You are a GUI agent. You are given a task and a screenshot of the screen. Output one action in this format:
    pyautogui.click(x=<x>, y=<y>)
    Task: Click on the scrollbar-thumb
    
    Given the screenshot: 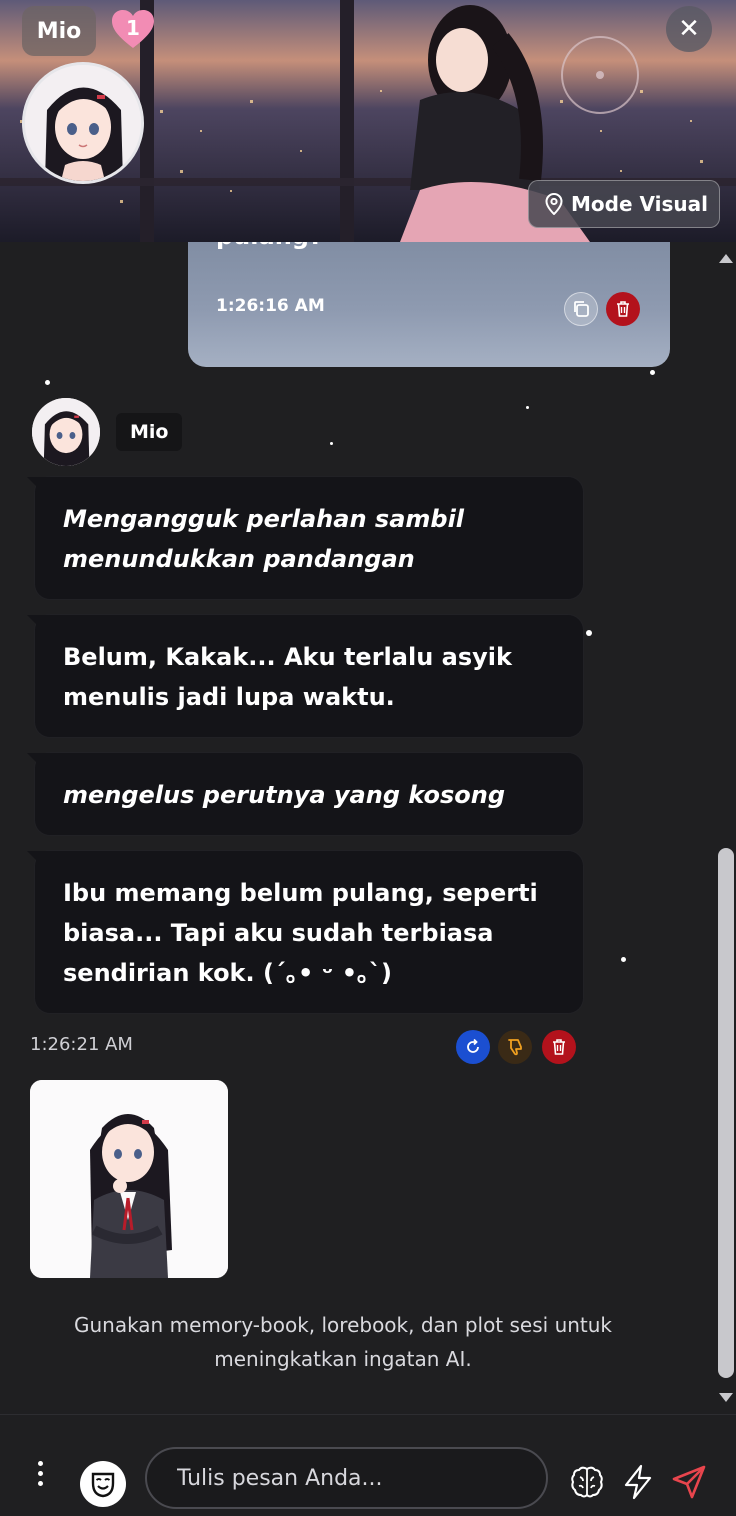 What is the action you would take?
    pyautogui.click(x=726, y=1113)
    